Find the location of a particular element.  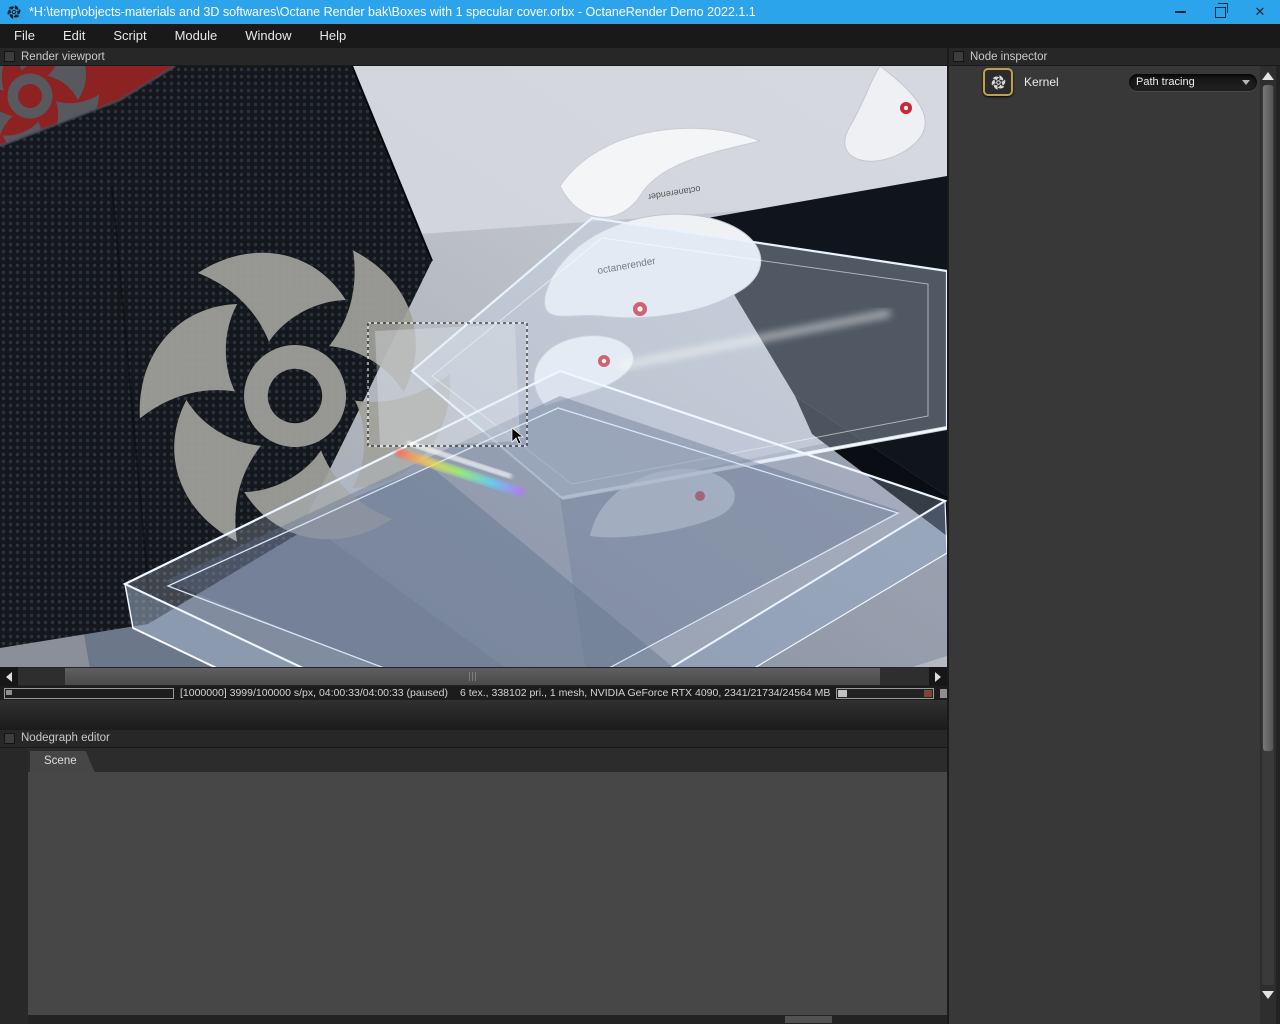

close-button: ✕ is located at coordinates (1260, 12).